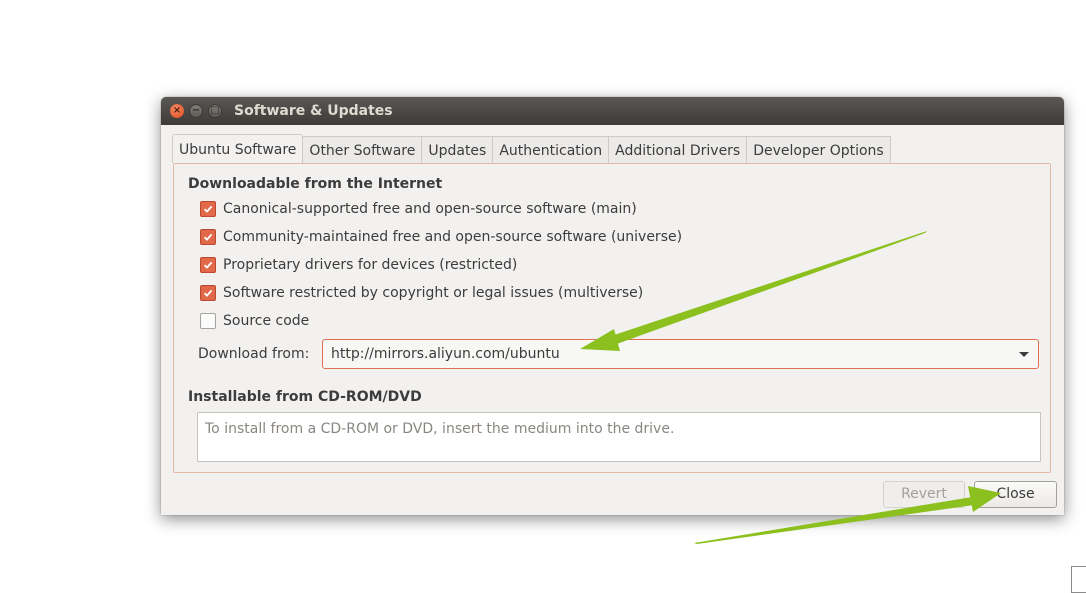 The height and width of the screenshot is (593, 1086). I want to click on download-server-combobox: http://mirrors.aliyun.com/ubuntu, so click(680, 354).